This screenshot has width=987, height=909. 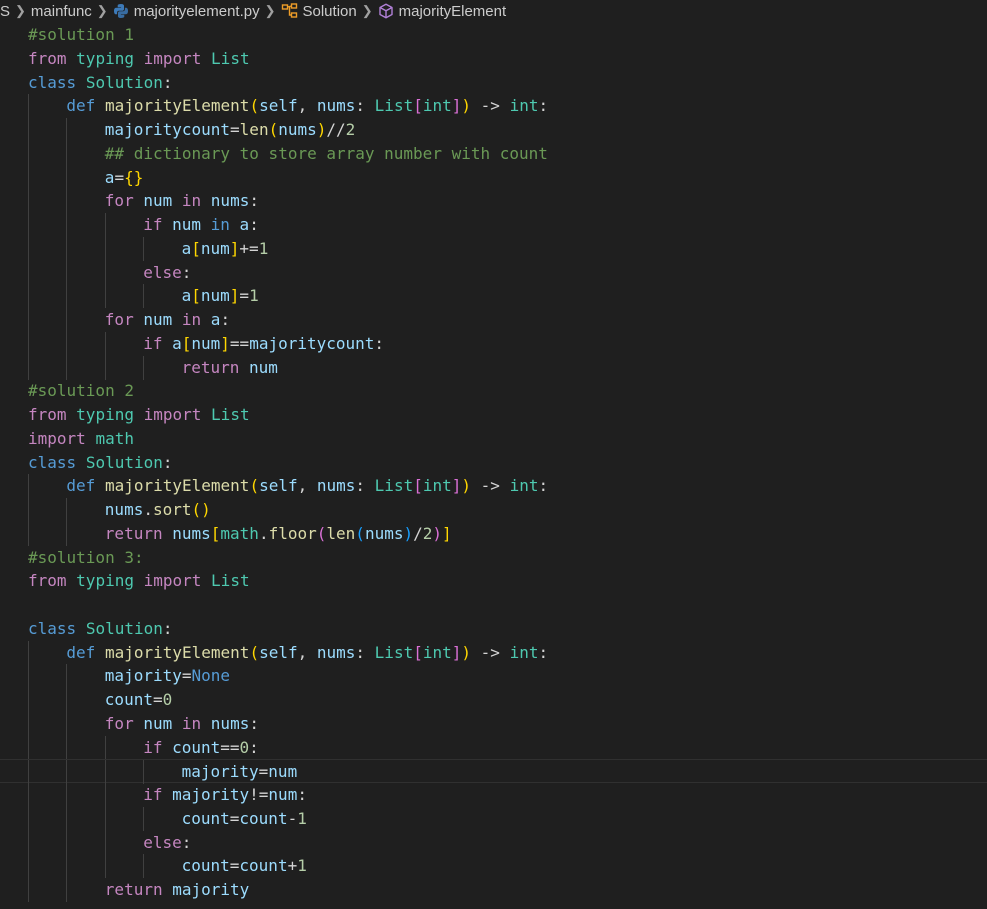 I want to click on code-line: return nums[math.floor(len(nums)/2)], so click(x=493, y=533).